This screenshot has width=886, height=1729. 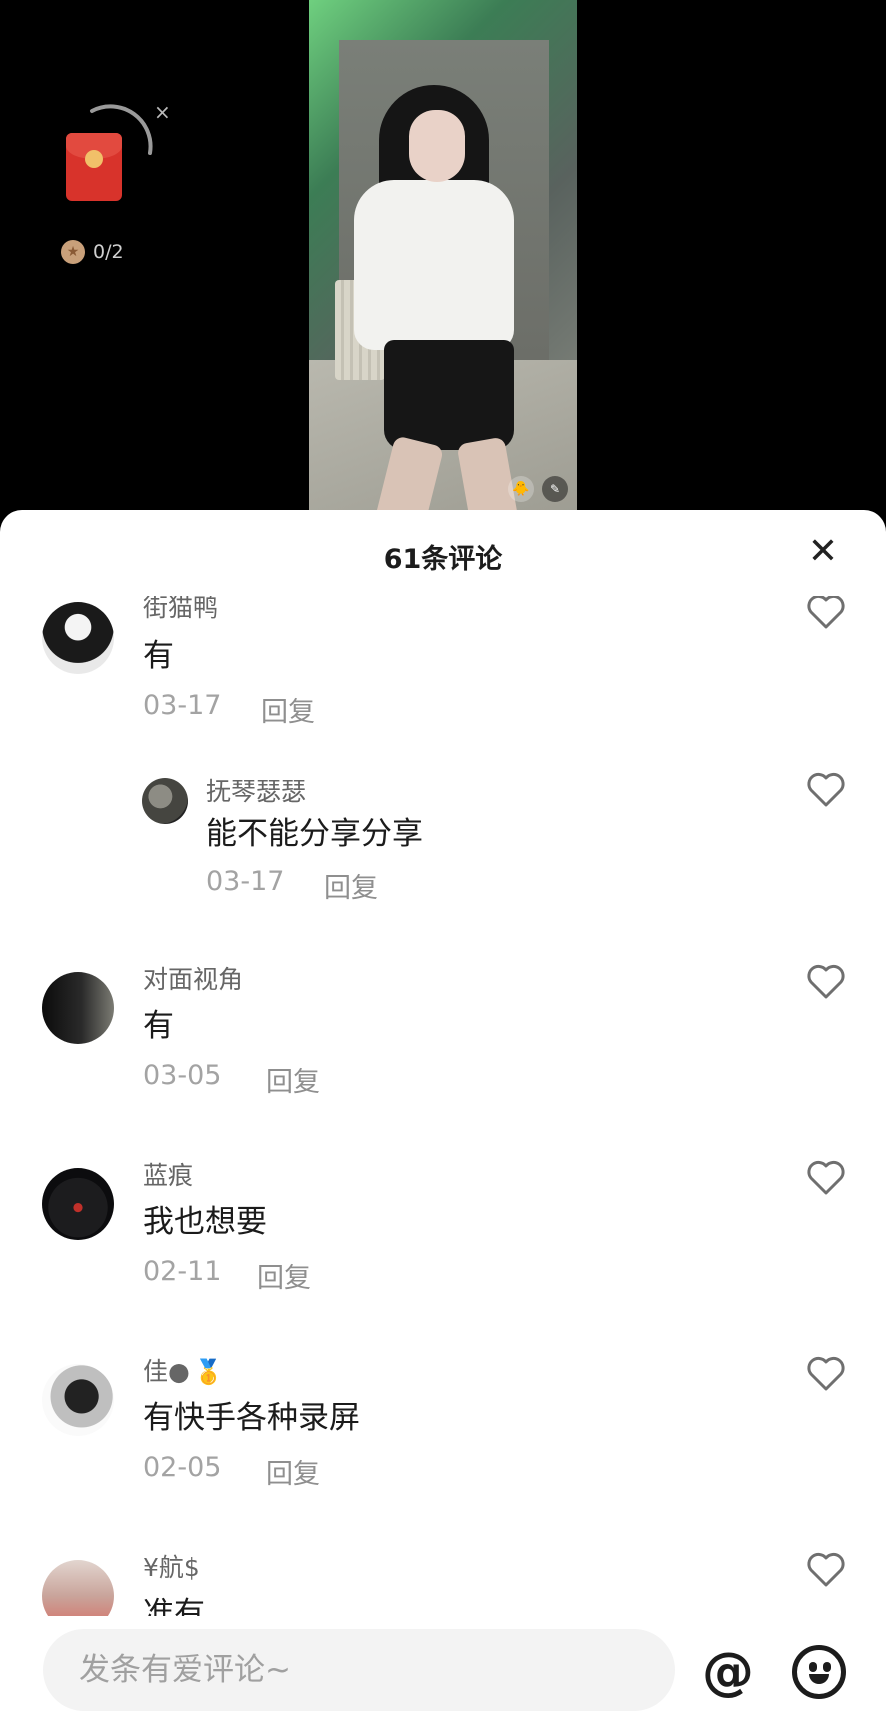 I want to click on comment-username: 佳● 🥇, so click(x=183, y=1370).